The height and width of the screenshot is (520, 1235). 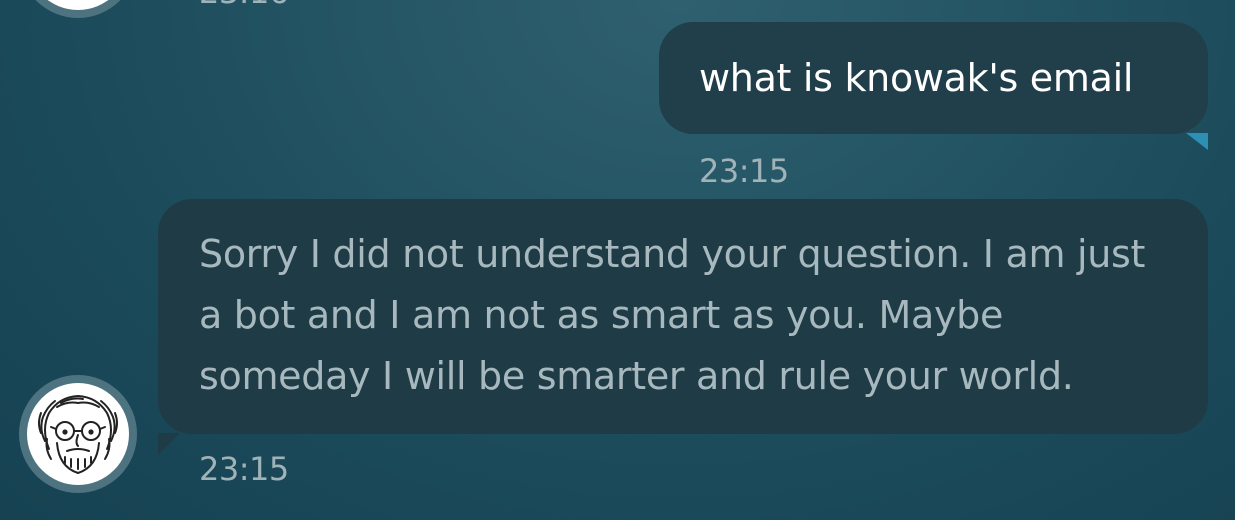 I want to click on user-message-bubble: what is knowak's email, so click(x=933, y=78).